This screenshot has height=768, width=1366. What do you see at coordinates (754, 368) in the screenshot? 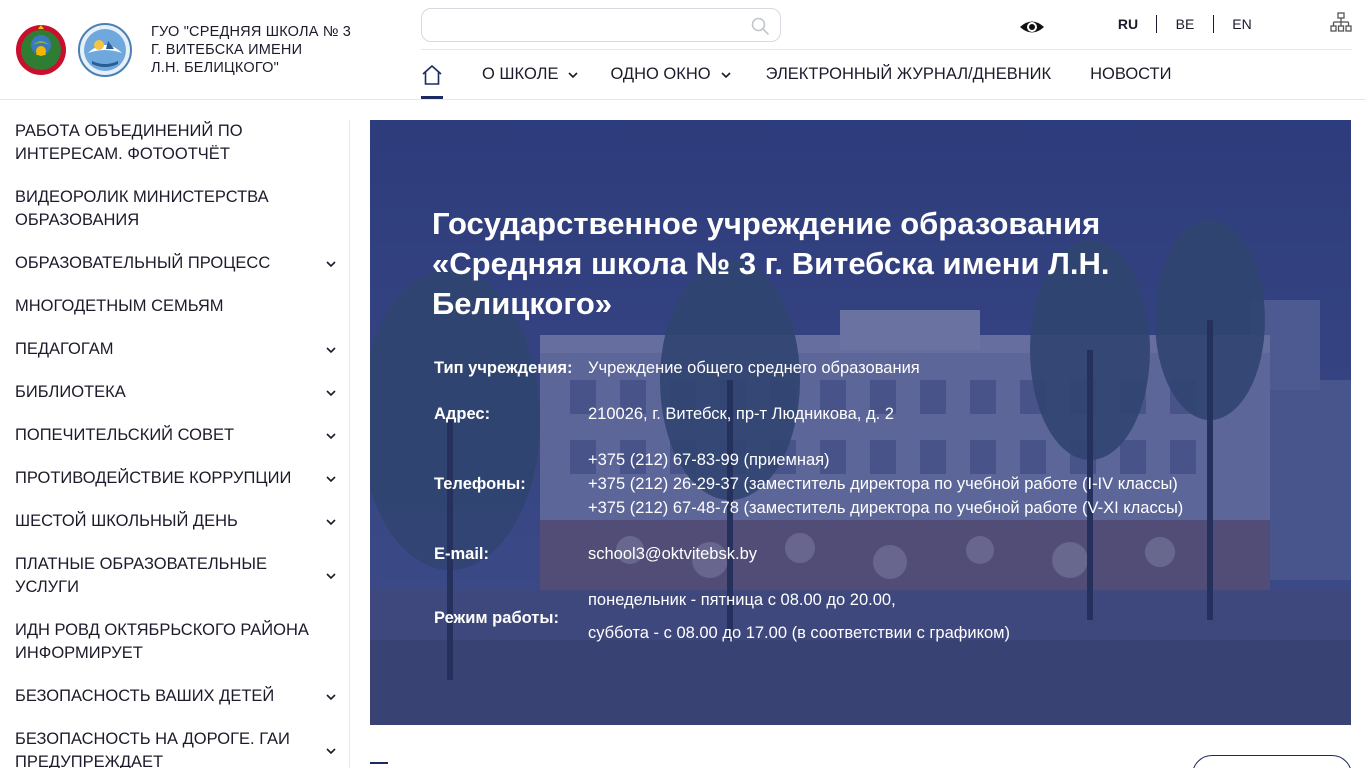
I see `institution-type-value: Учреждение общего среднего образования` at bounding box center [754, 368].